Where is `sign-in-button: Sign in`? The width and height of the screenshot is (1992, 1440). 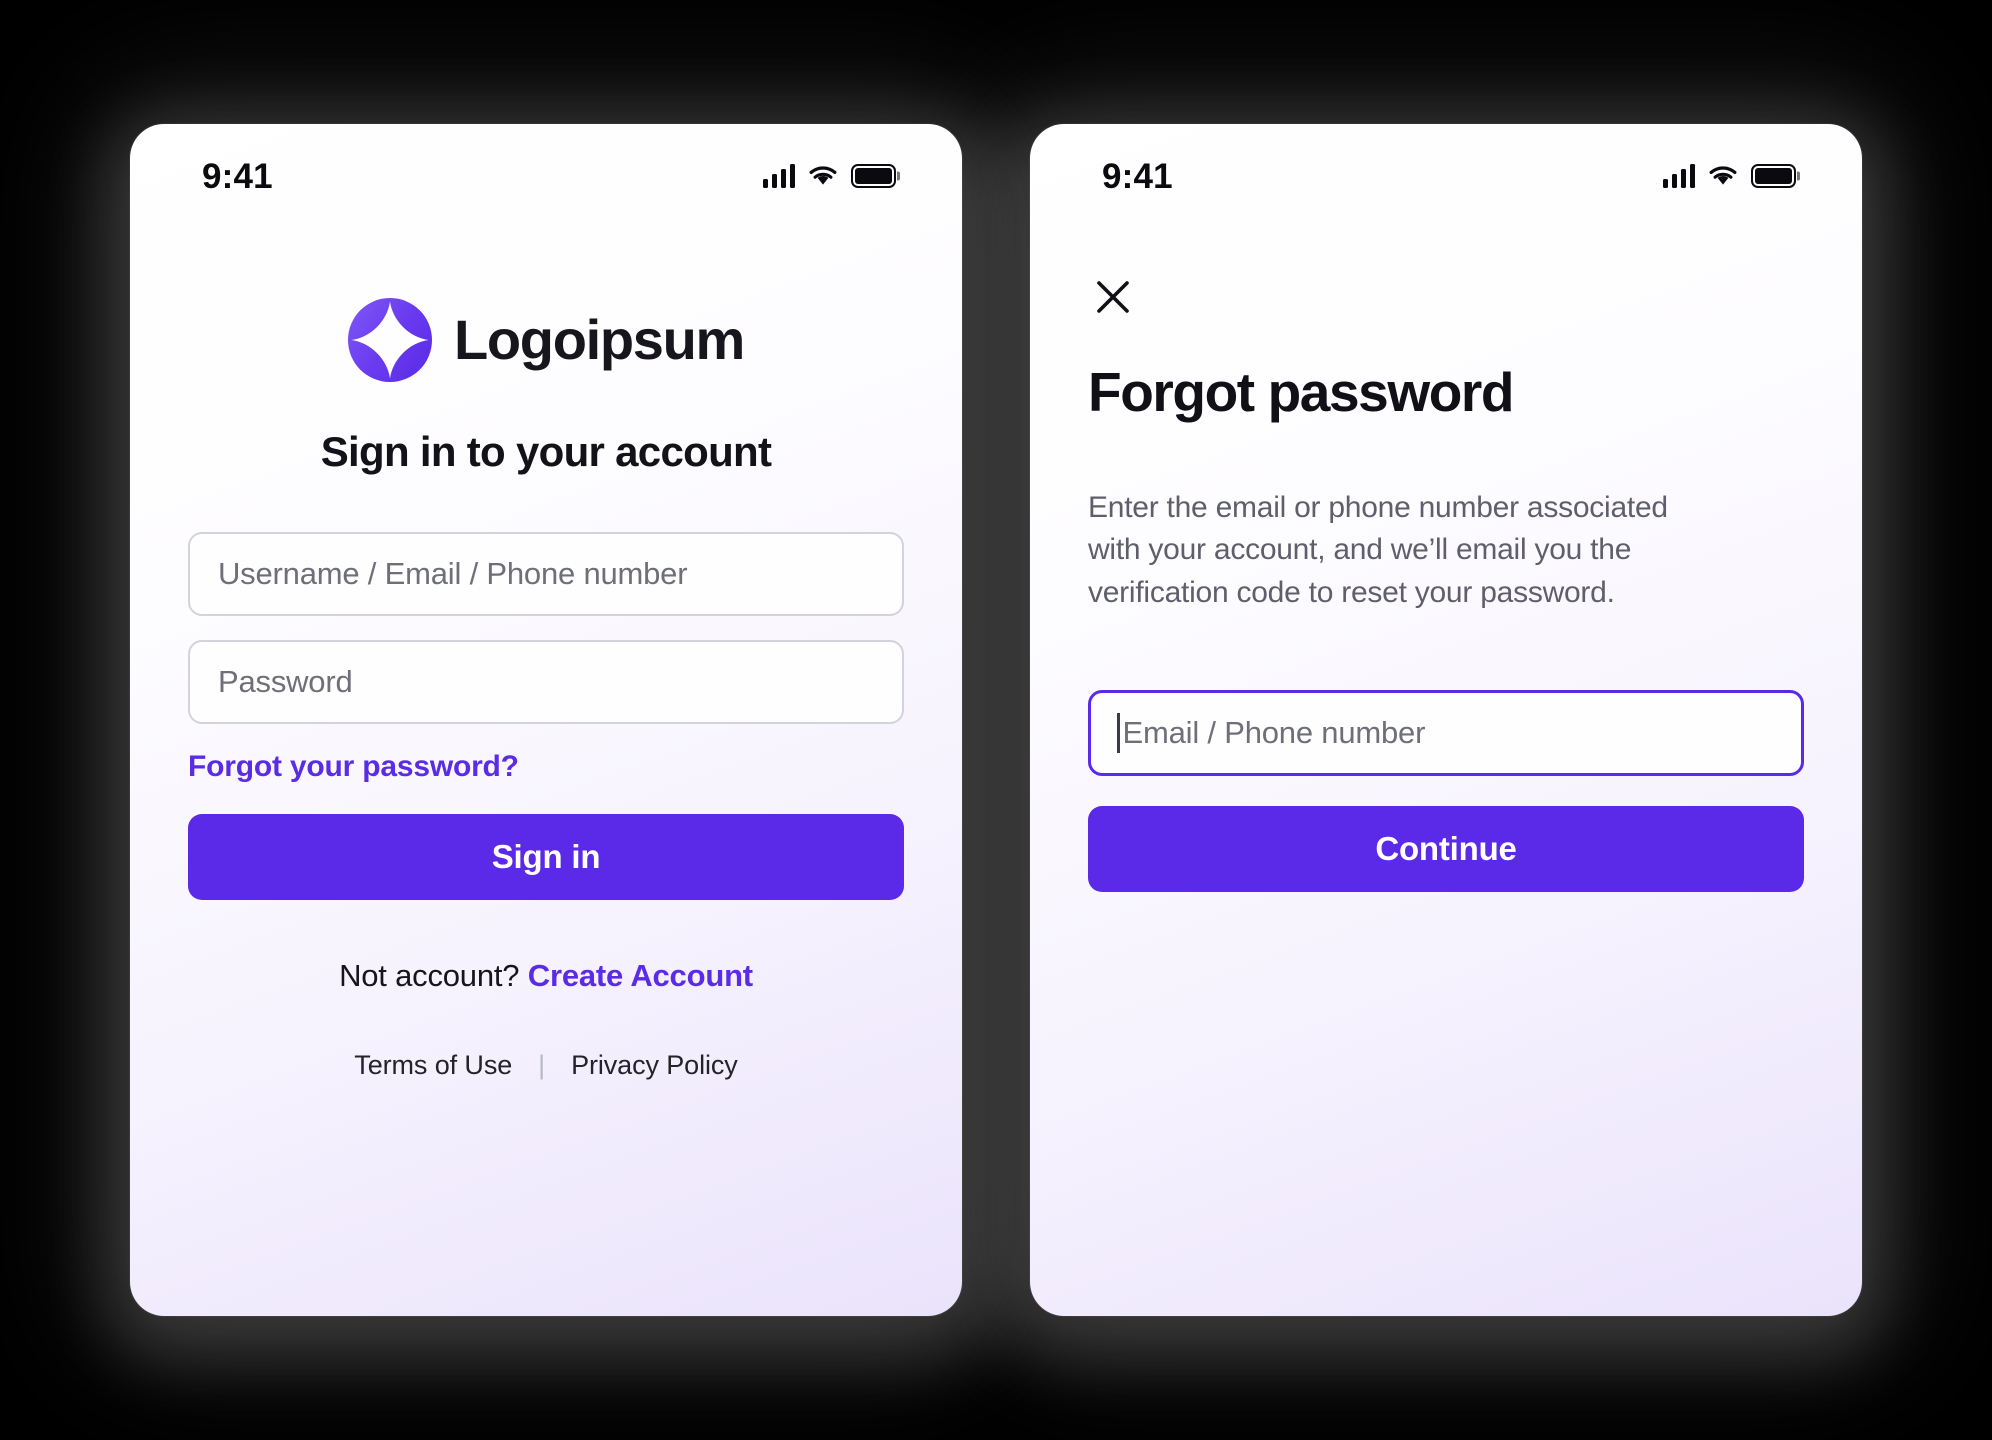 sign-in-button: Sign in is located at coordinates (546, 857).